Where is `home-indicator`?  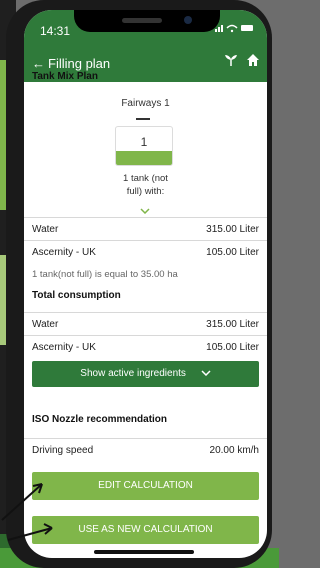 home-indicator is located at coordinates (144, 552).